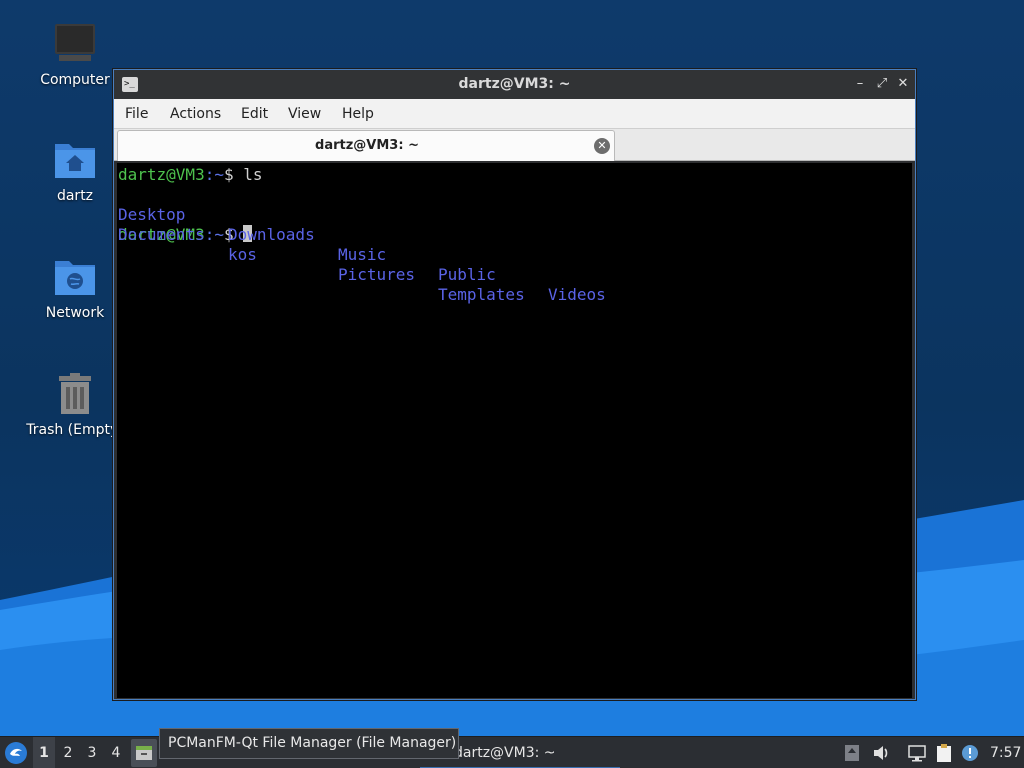 This screenshot has height=768, width=1024. I want to click on desktop-icon-trash: Trash (Empty), so click(75, 405).